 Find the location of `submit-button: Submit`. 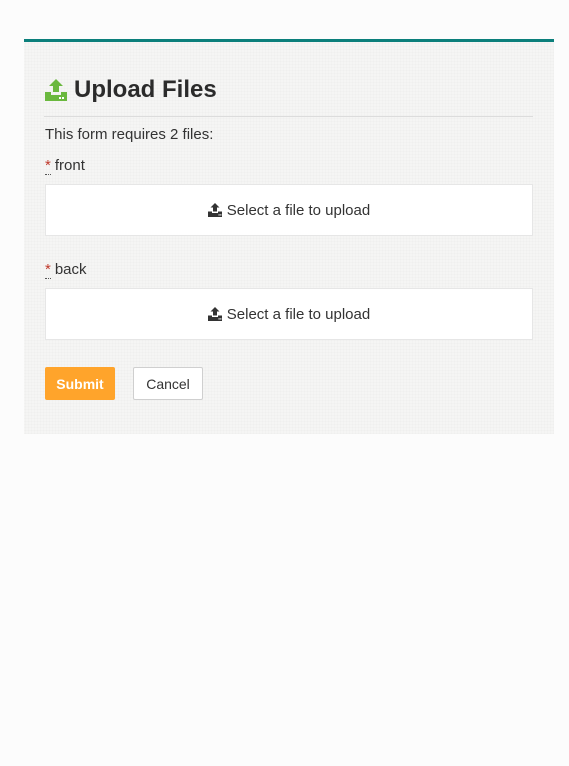

submit-button: Submit is located at coordinates (80, 383).